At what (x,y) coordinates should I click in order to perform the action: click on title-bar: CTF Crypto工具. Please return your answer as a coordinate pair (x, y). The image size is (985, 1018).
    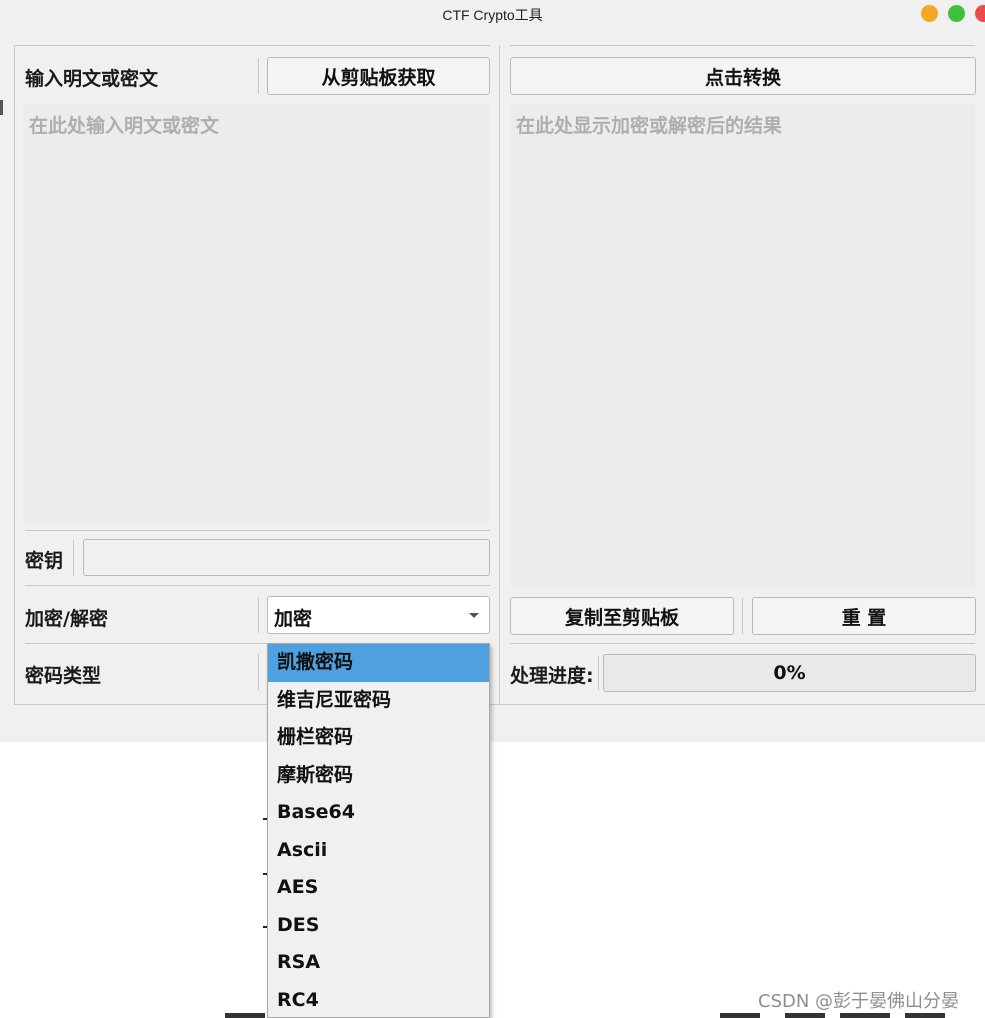
    Looking at the image, I should click on (492, 15).